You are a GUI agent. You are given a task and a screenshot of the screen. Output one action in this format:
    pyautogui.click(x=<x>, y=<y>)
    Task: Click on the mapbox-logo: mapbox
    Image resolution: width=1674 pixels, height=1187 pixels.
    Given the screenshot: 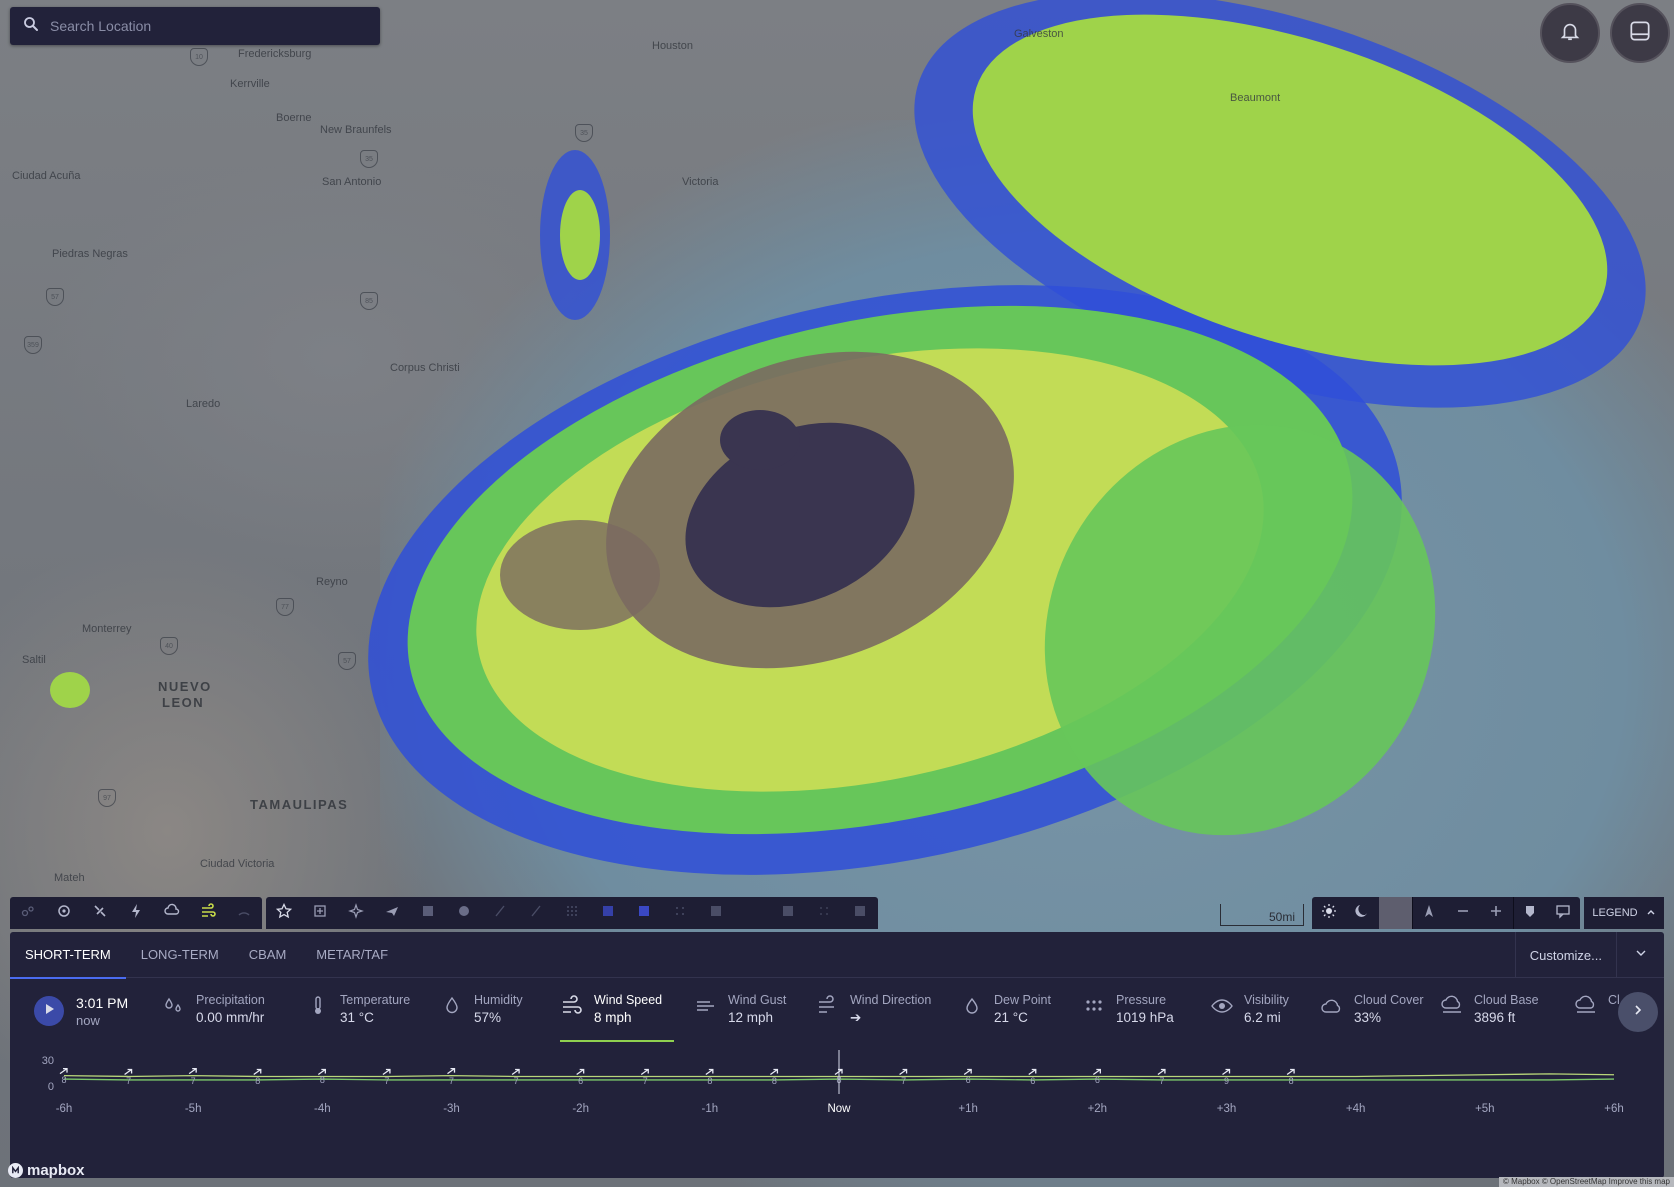 What is the action you would take?
    pyautogui.click(x=46, y=1170)
    